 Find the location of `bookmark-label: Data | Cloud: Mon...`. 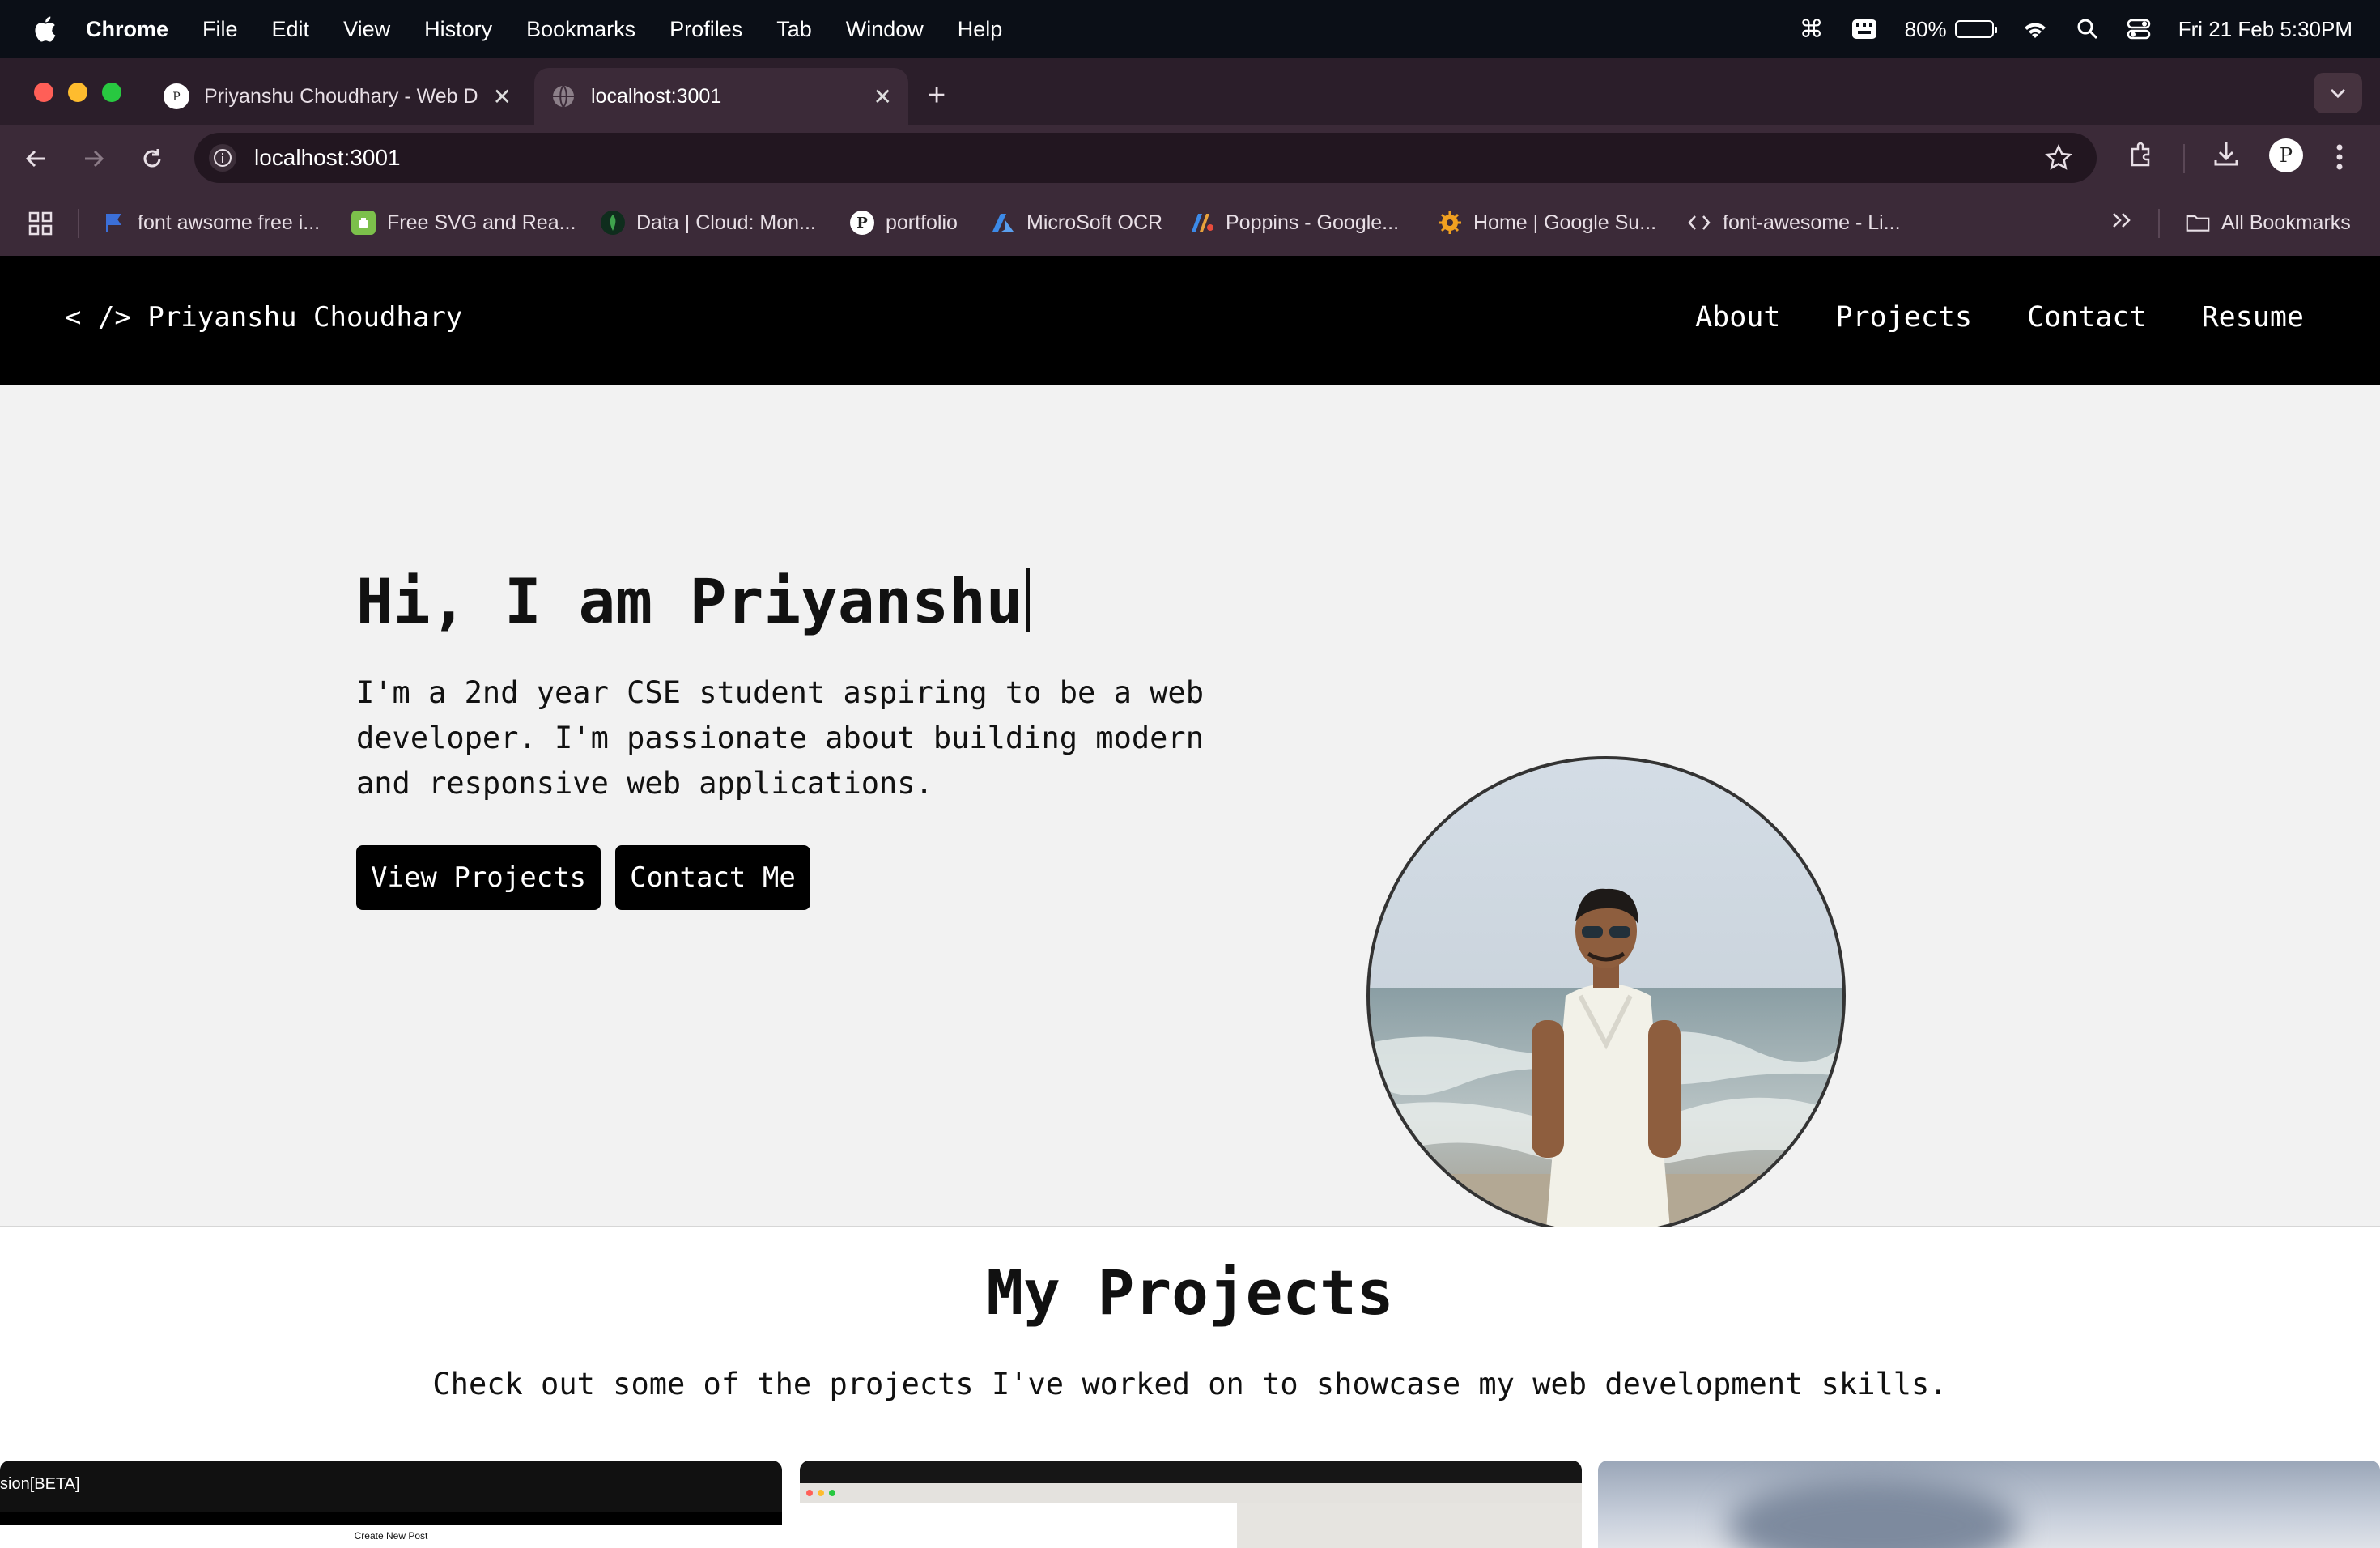

bookmark-label: Data | Cloud: Mon... is located at coordinates (726, 222).